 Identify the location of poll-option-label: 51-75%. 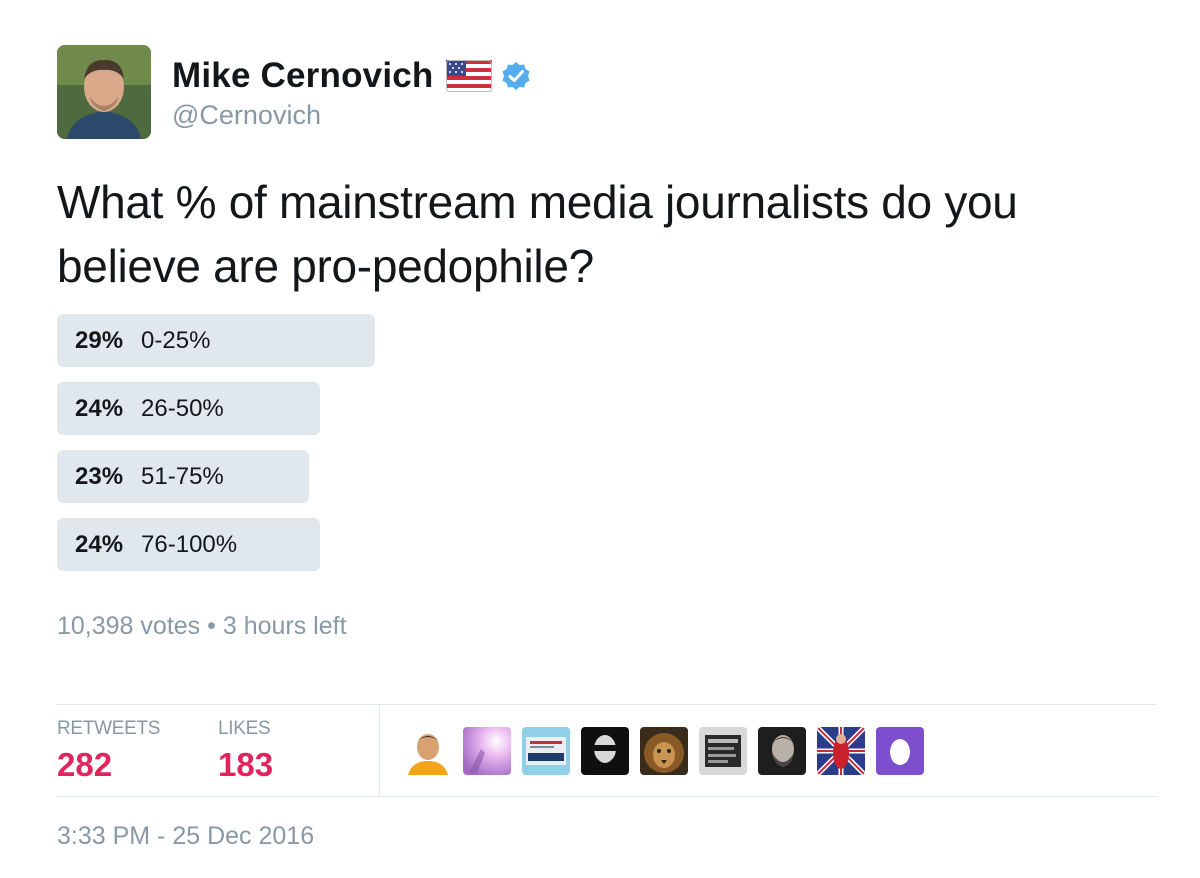
(182, 476).